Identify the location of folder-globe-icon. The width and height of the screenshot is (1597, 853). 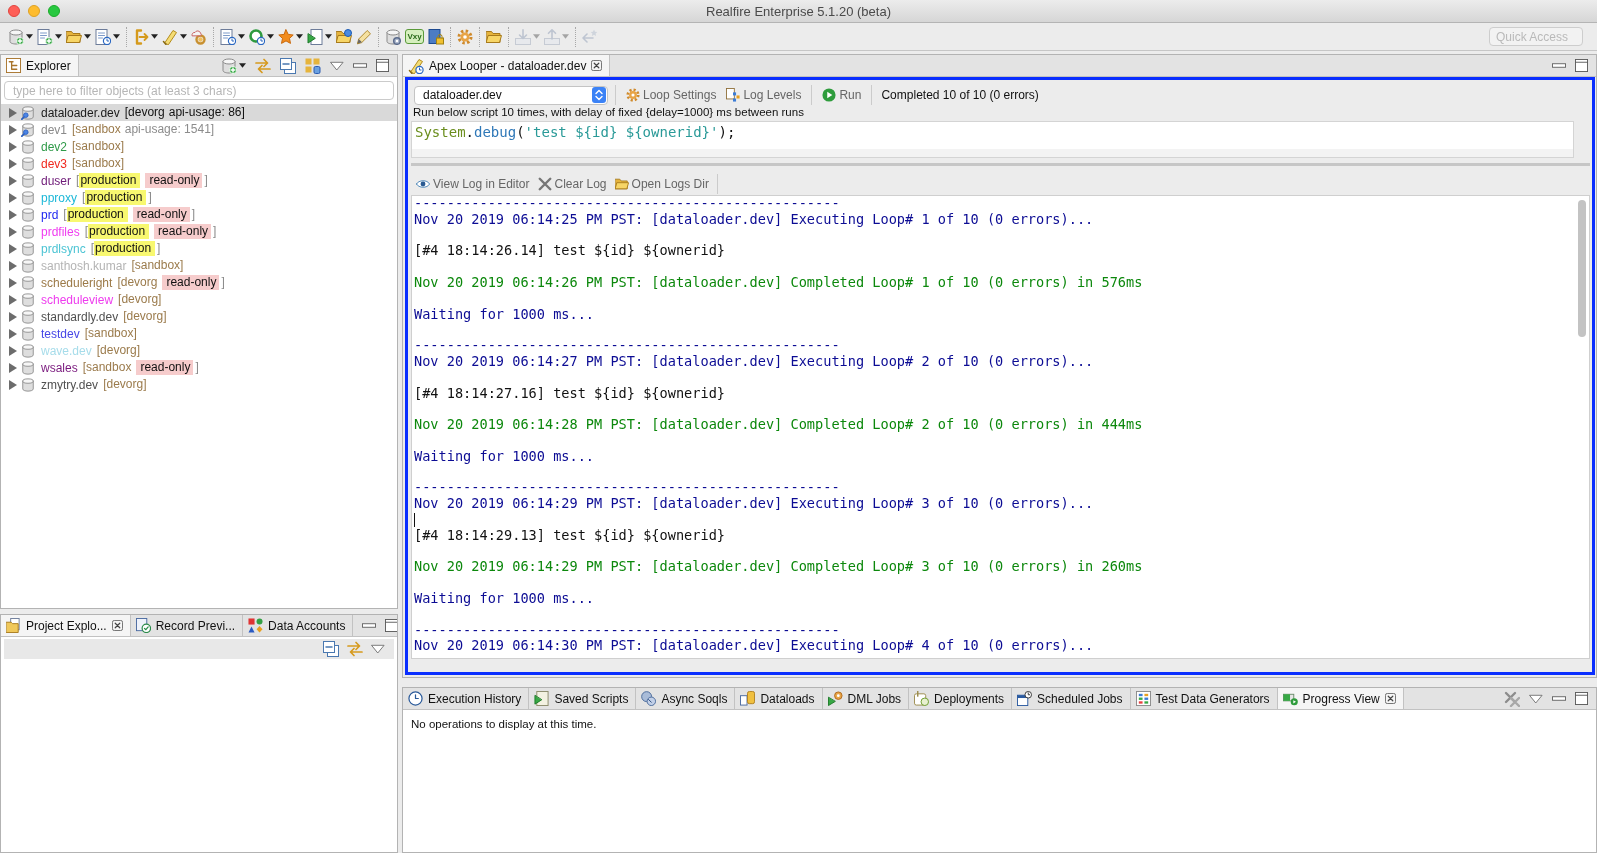
(344, 36).